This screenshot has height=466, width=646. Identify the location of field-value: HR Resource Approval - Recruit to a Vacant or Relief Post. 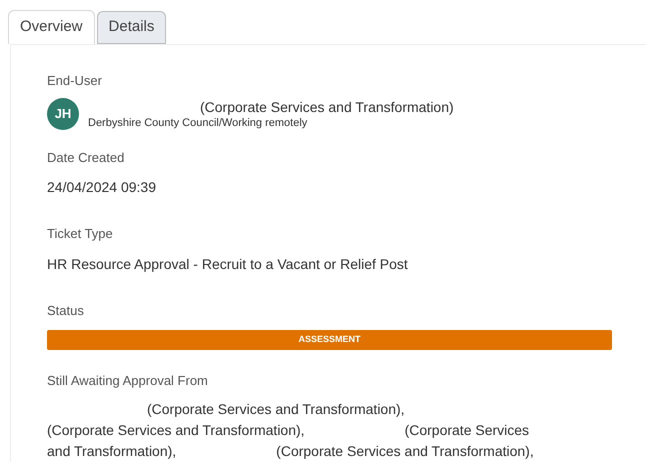
(228, 264).